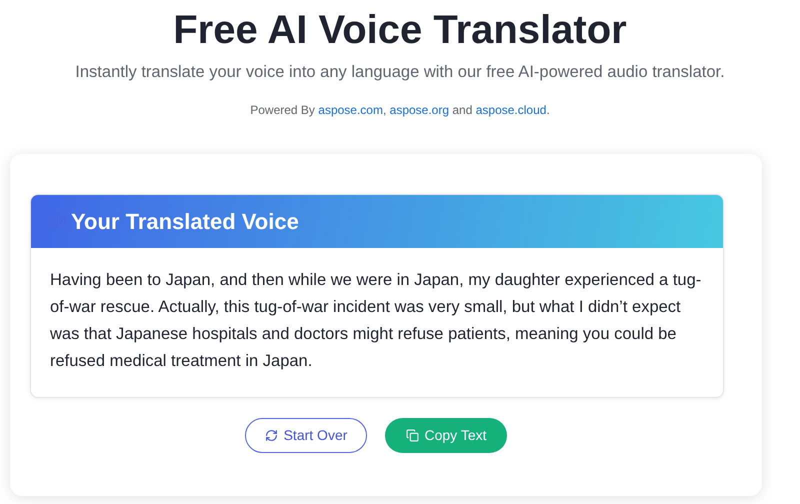 This screenshot has height=504, width=800. Describe the element at coordinates (271, 435) in the screenshot. I see `refresh-icon` at that location.